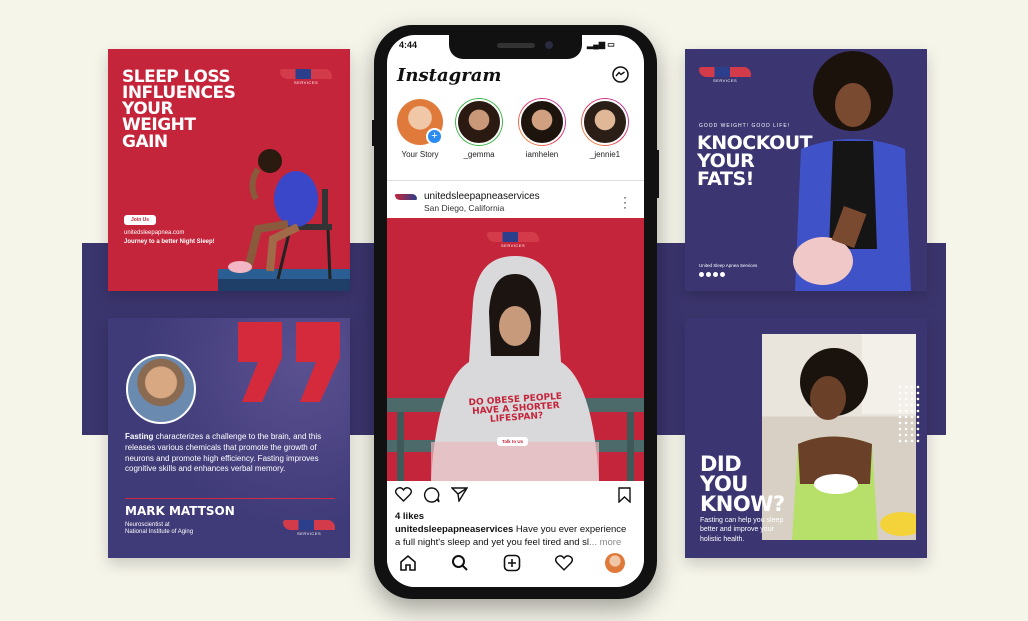 The image size is (1028, 621). Describe the element at coordinates (464, 208) in the screenshot. I see `post-location: San Diego, California` at that location.